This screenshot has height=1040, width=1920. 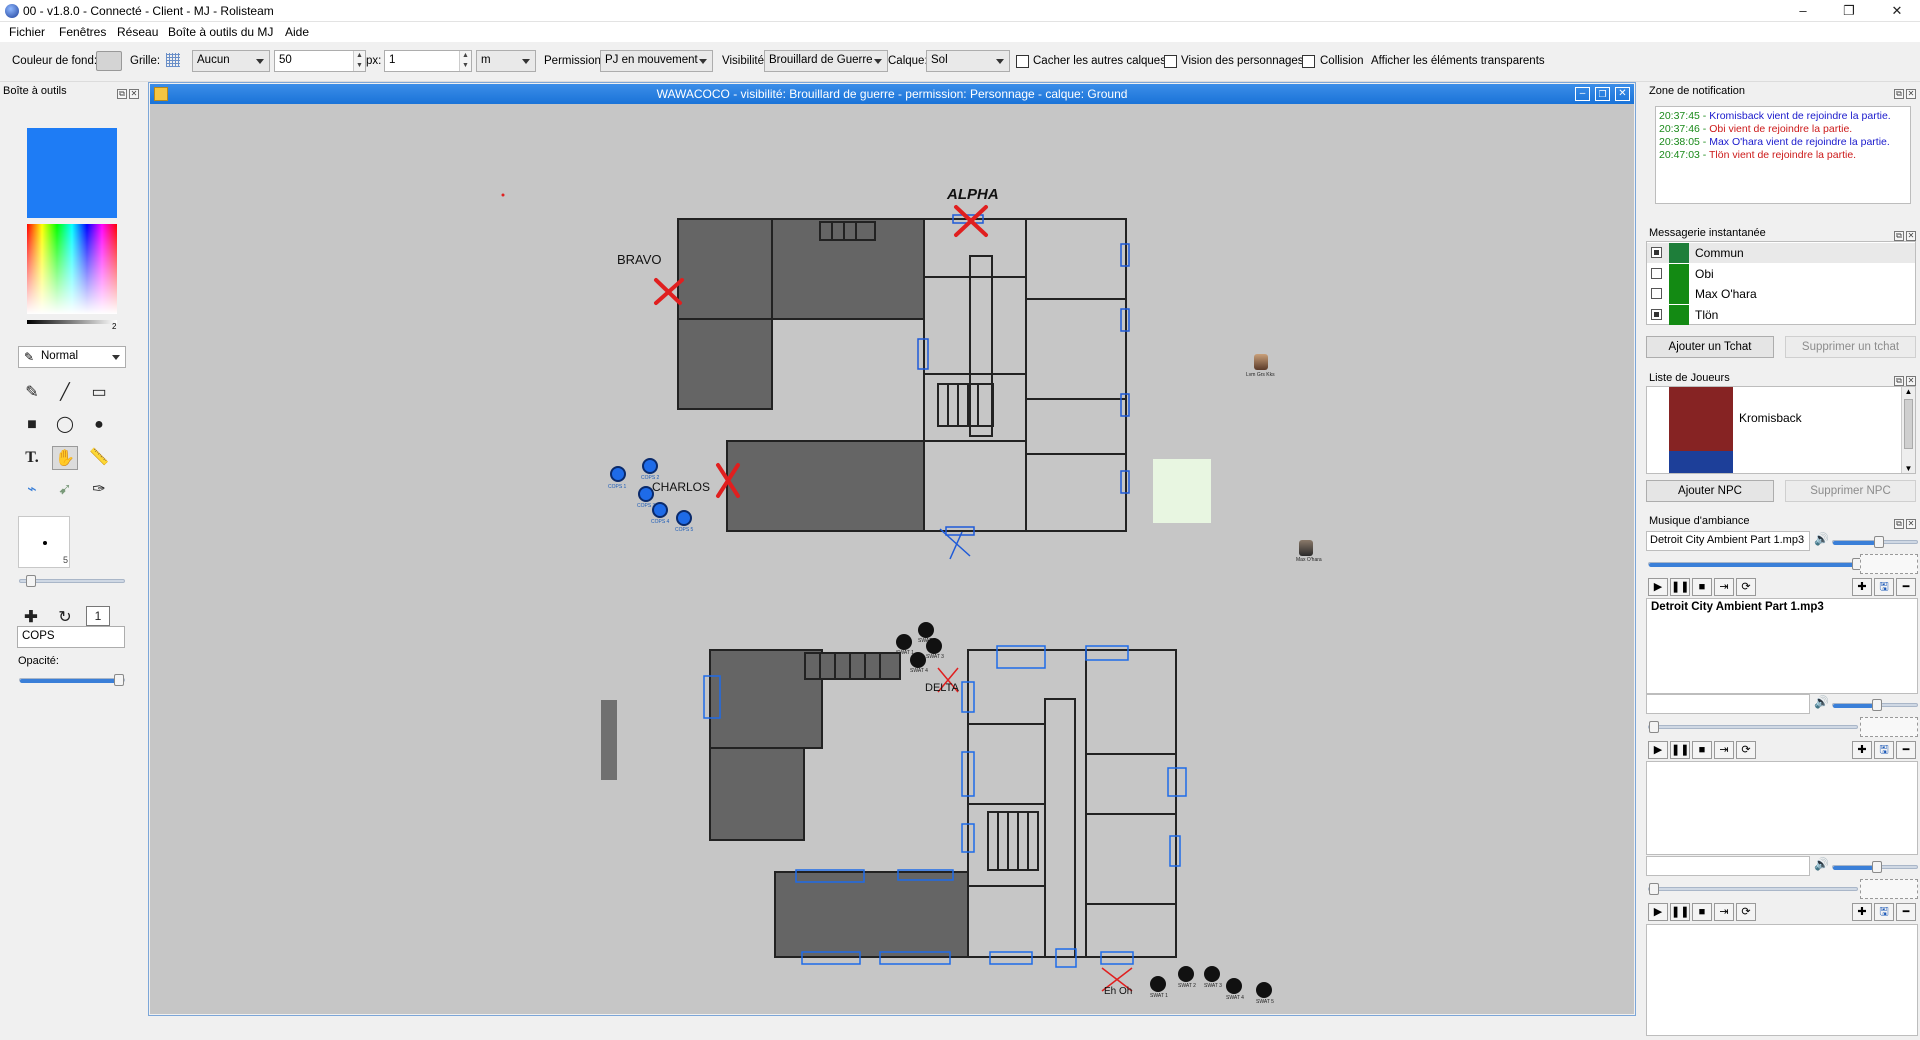 I want to click on remove-npc-button: Supprimer NPC, so click(x=1850, y=491).